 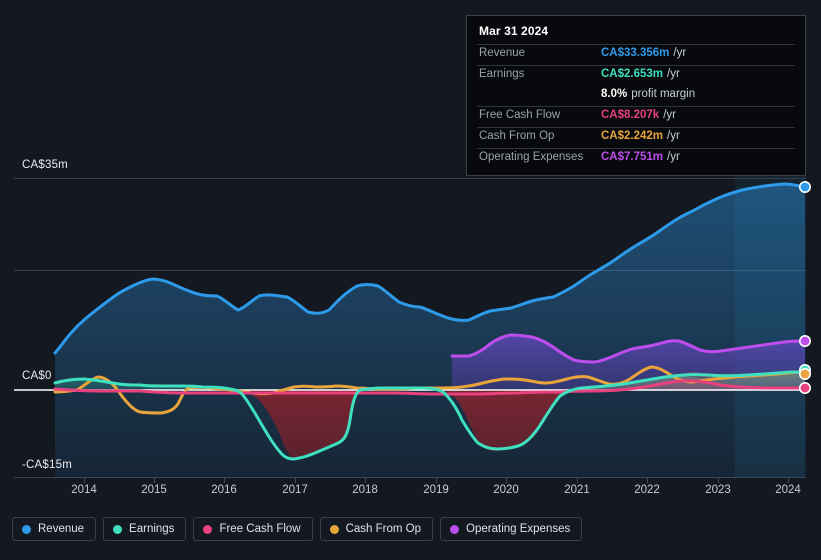 What do you see at coordinates (804, 373) in the screenshot?
I see `endpoint-cashfromop` at bounding box center [804, 373].